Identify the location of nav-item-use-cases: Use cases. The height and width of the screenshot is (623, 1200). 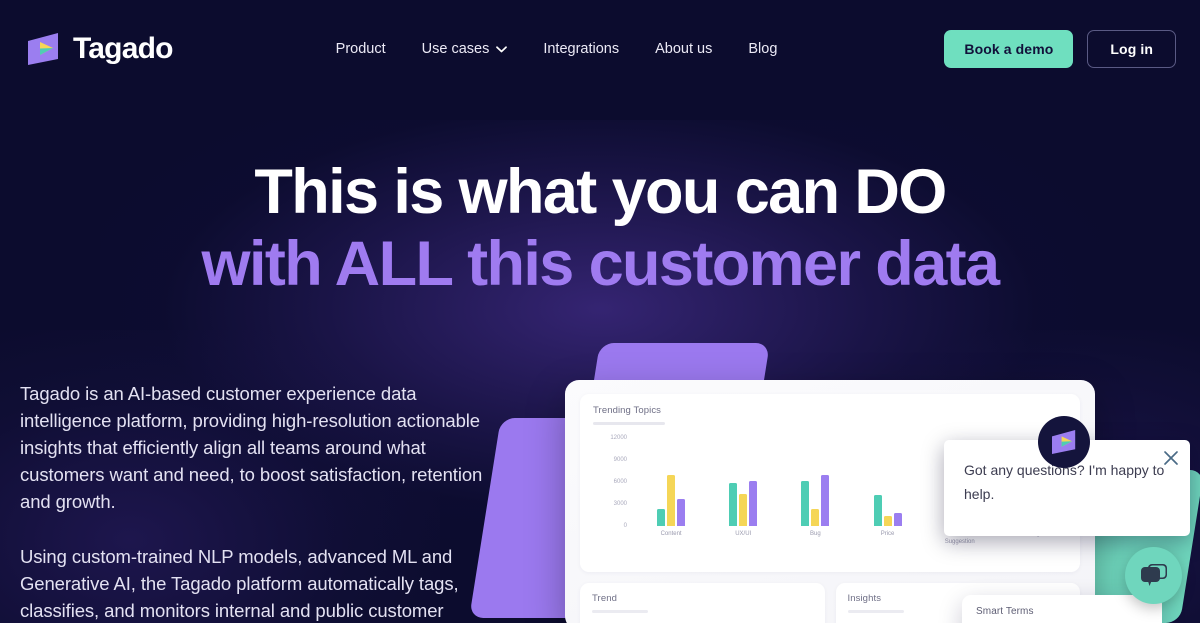
(465, 49).